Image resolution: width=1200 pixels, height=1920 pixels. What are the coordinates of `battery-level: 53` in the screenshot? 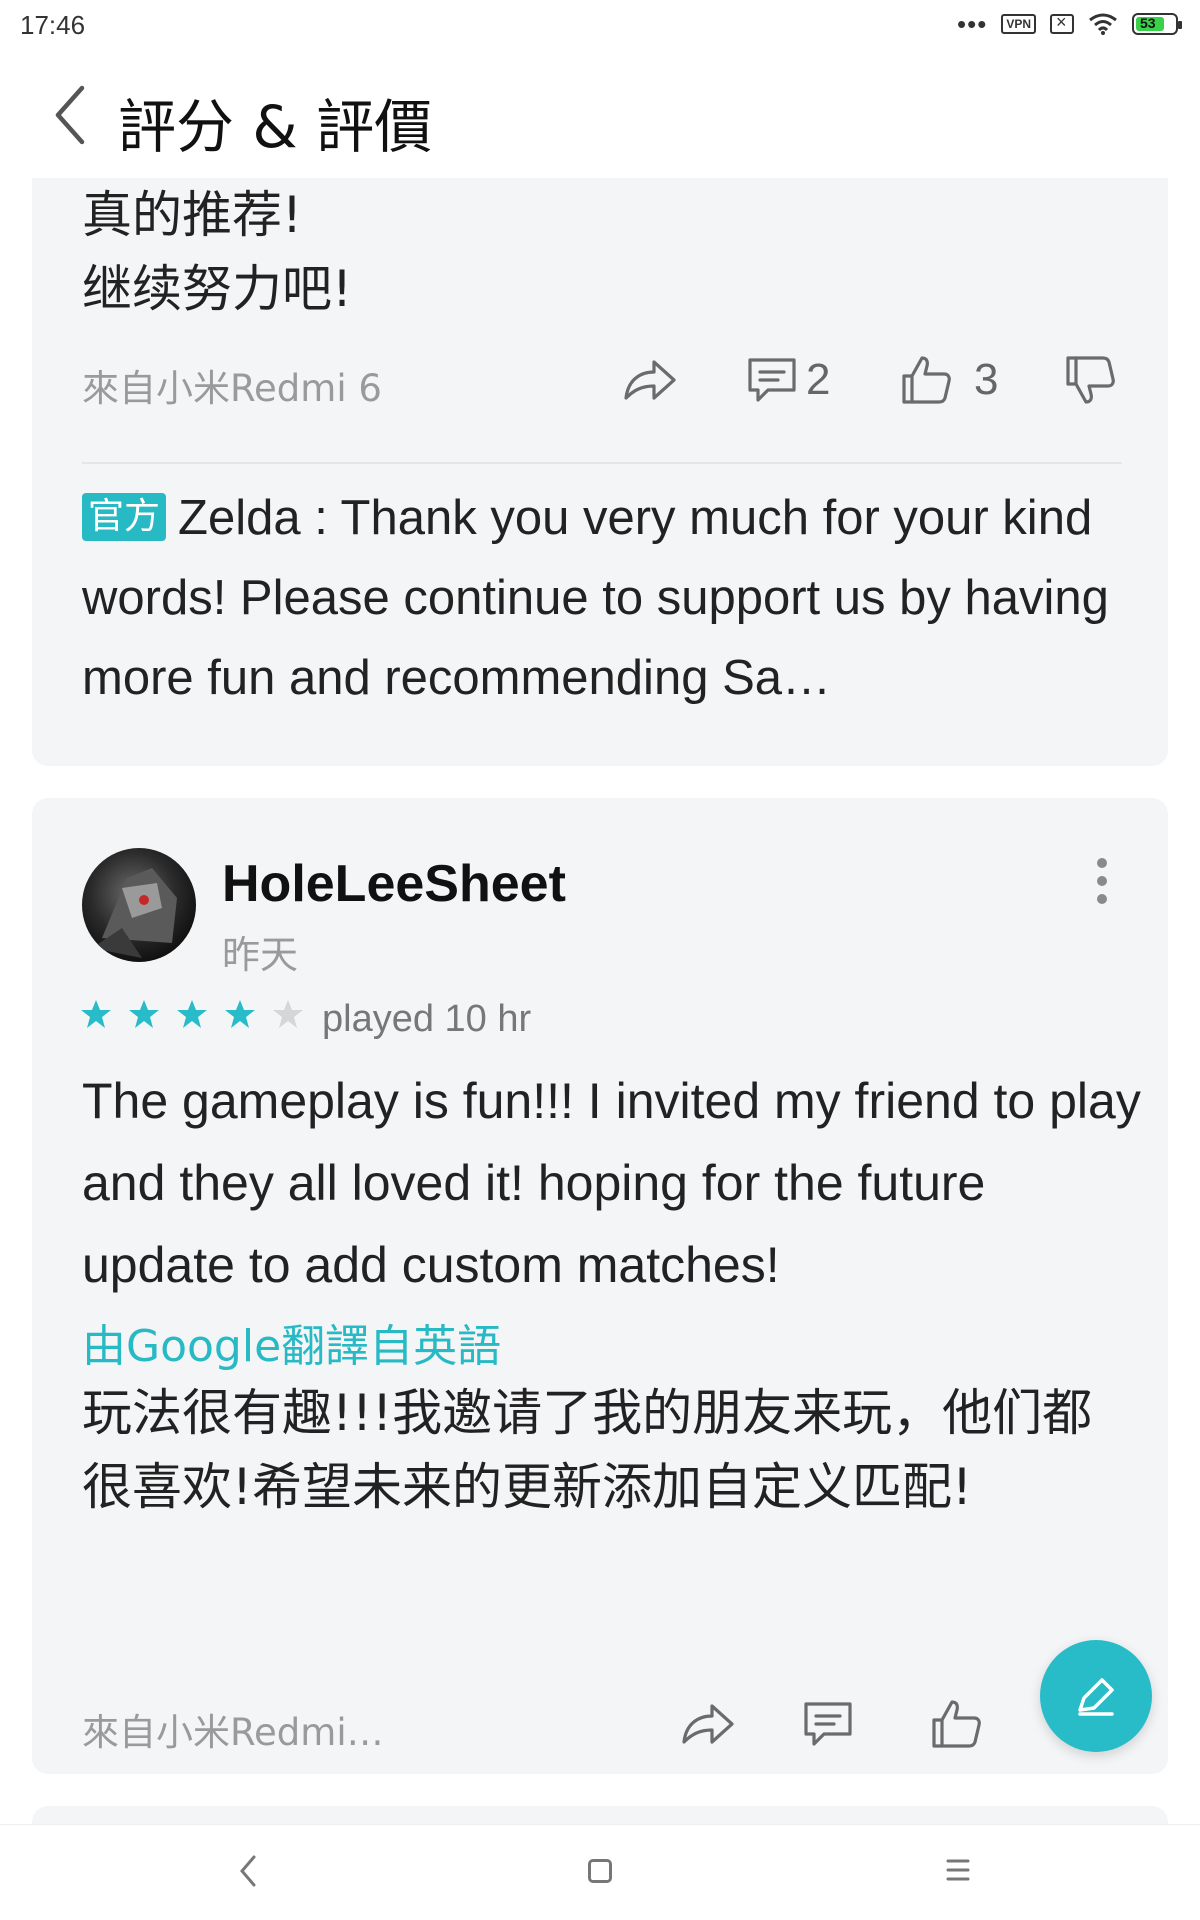 It's located at (1148, 23).